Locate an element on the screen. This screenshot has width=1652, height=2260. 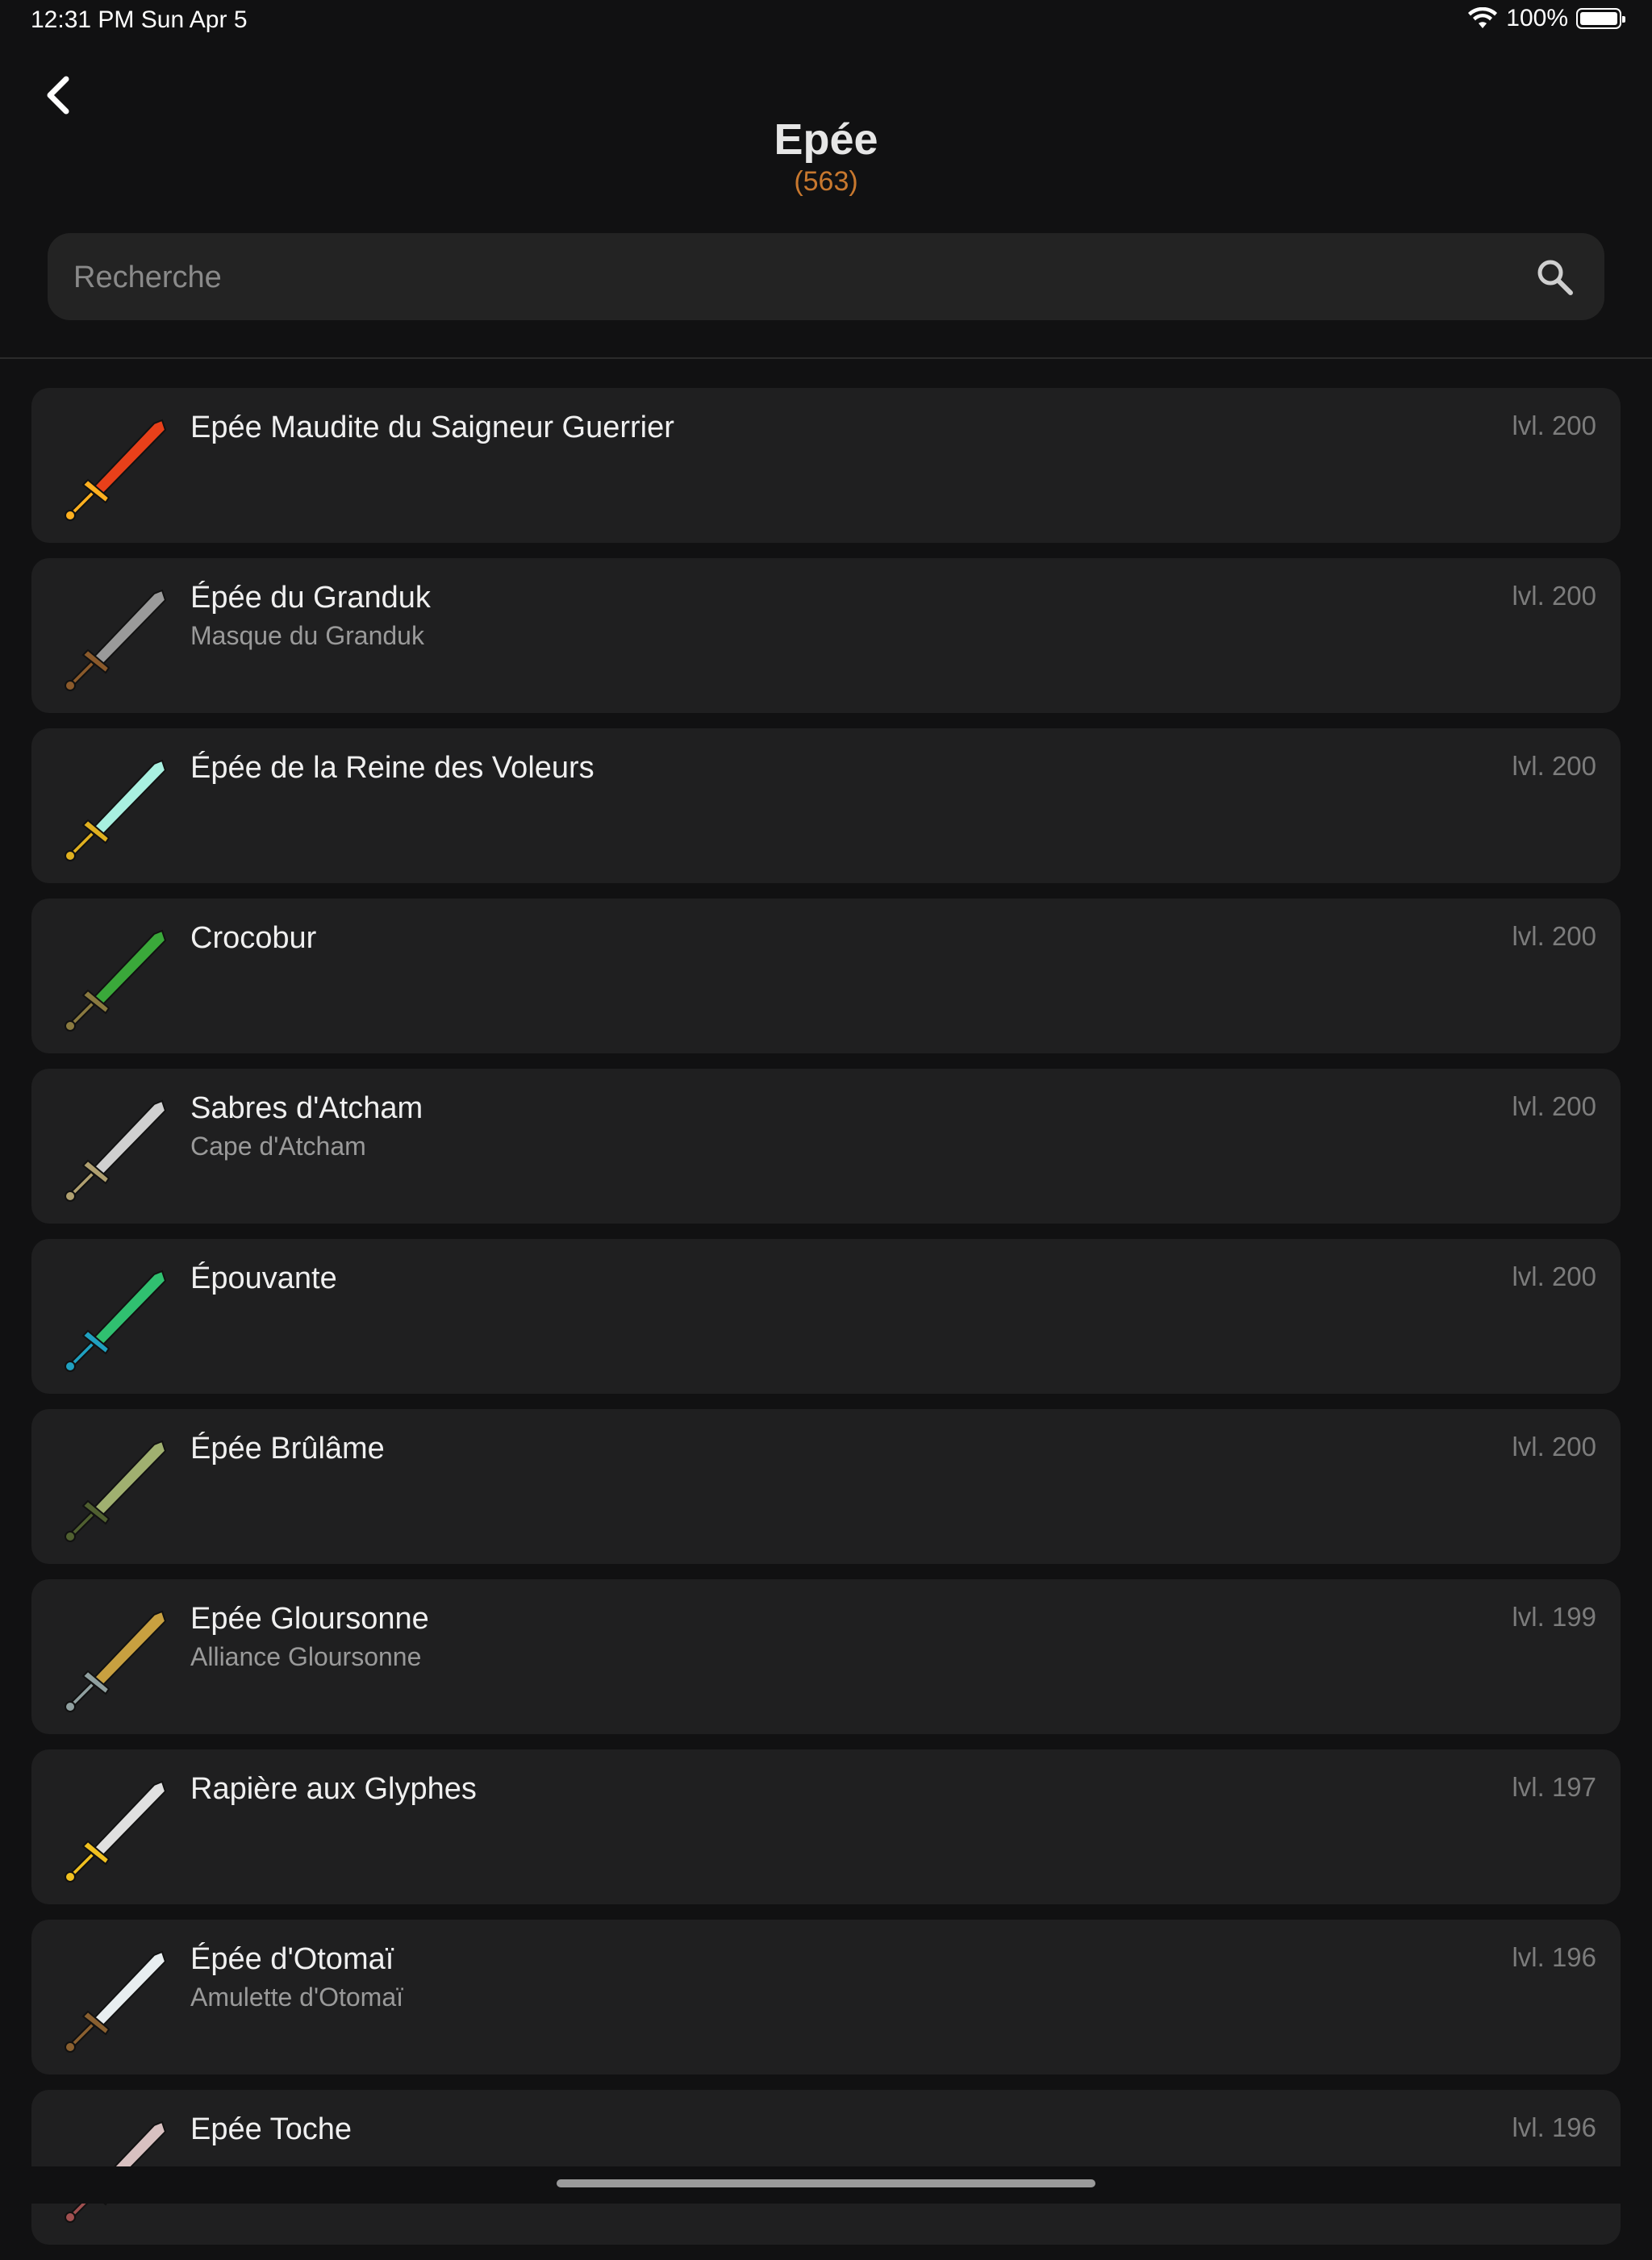
thief-queen-sword-icon is located at coordinates (116, 810).